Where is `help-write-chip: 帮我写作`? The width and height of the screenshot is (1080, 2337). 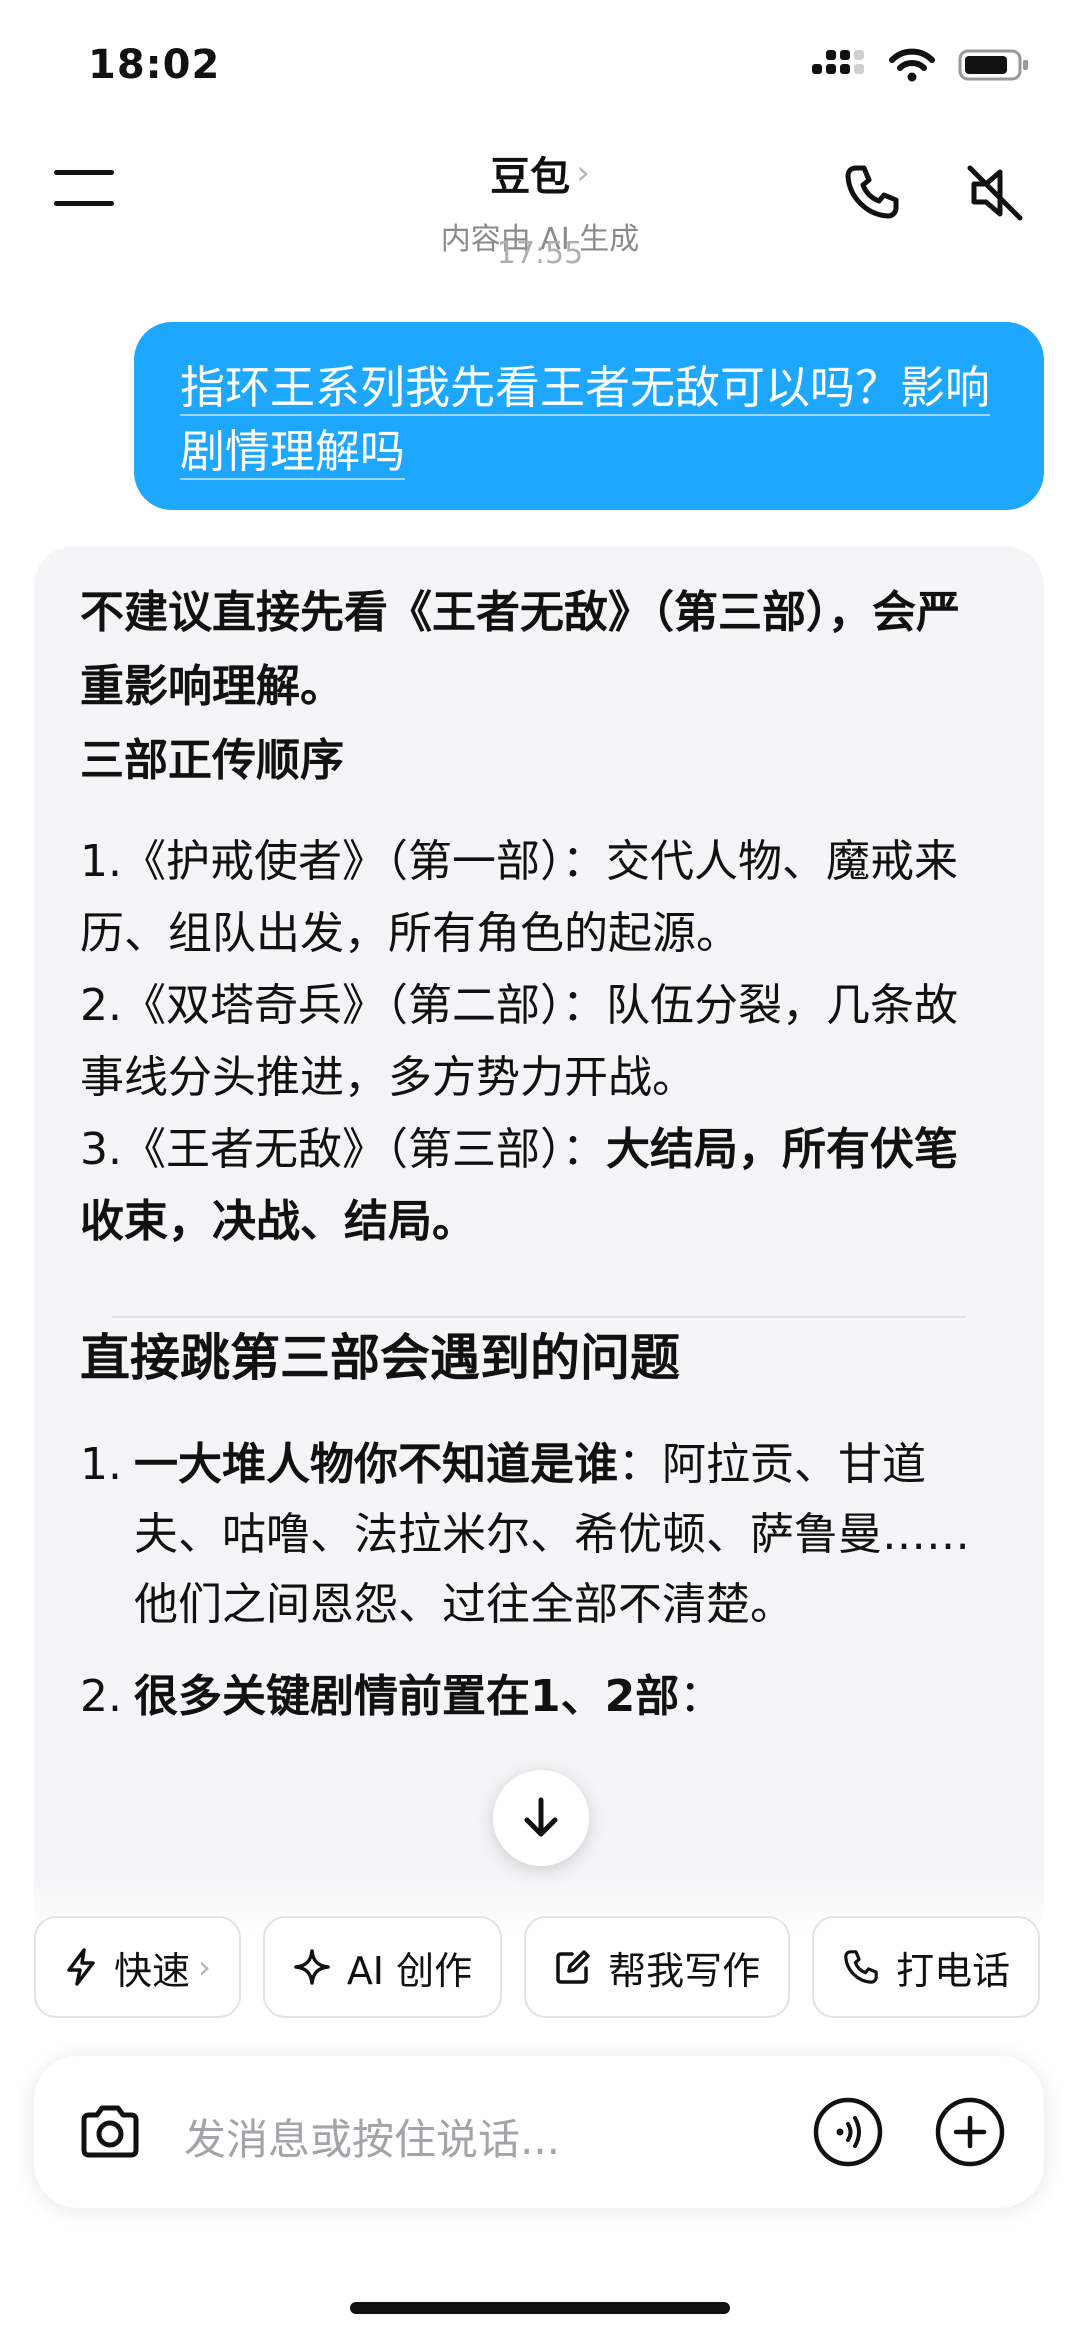
help-write-chip: 帮我写作 is located at coordinates (657, 1967).